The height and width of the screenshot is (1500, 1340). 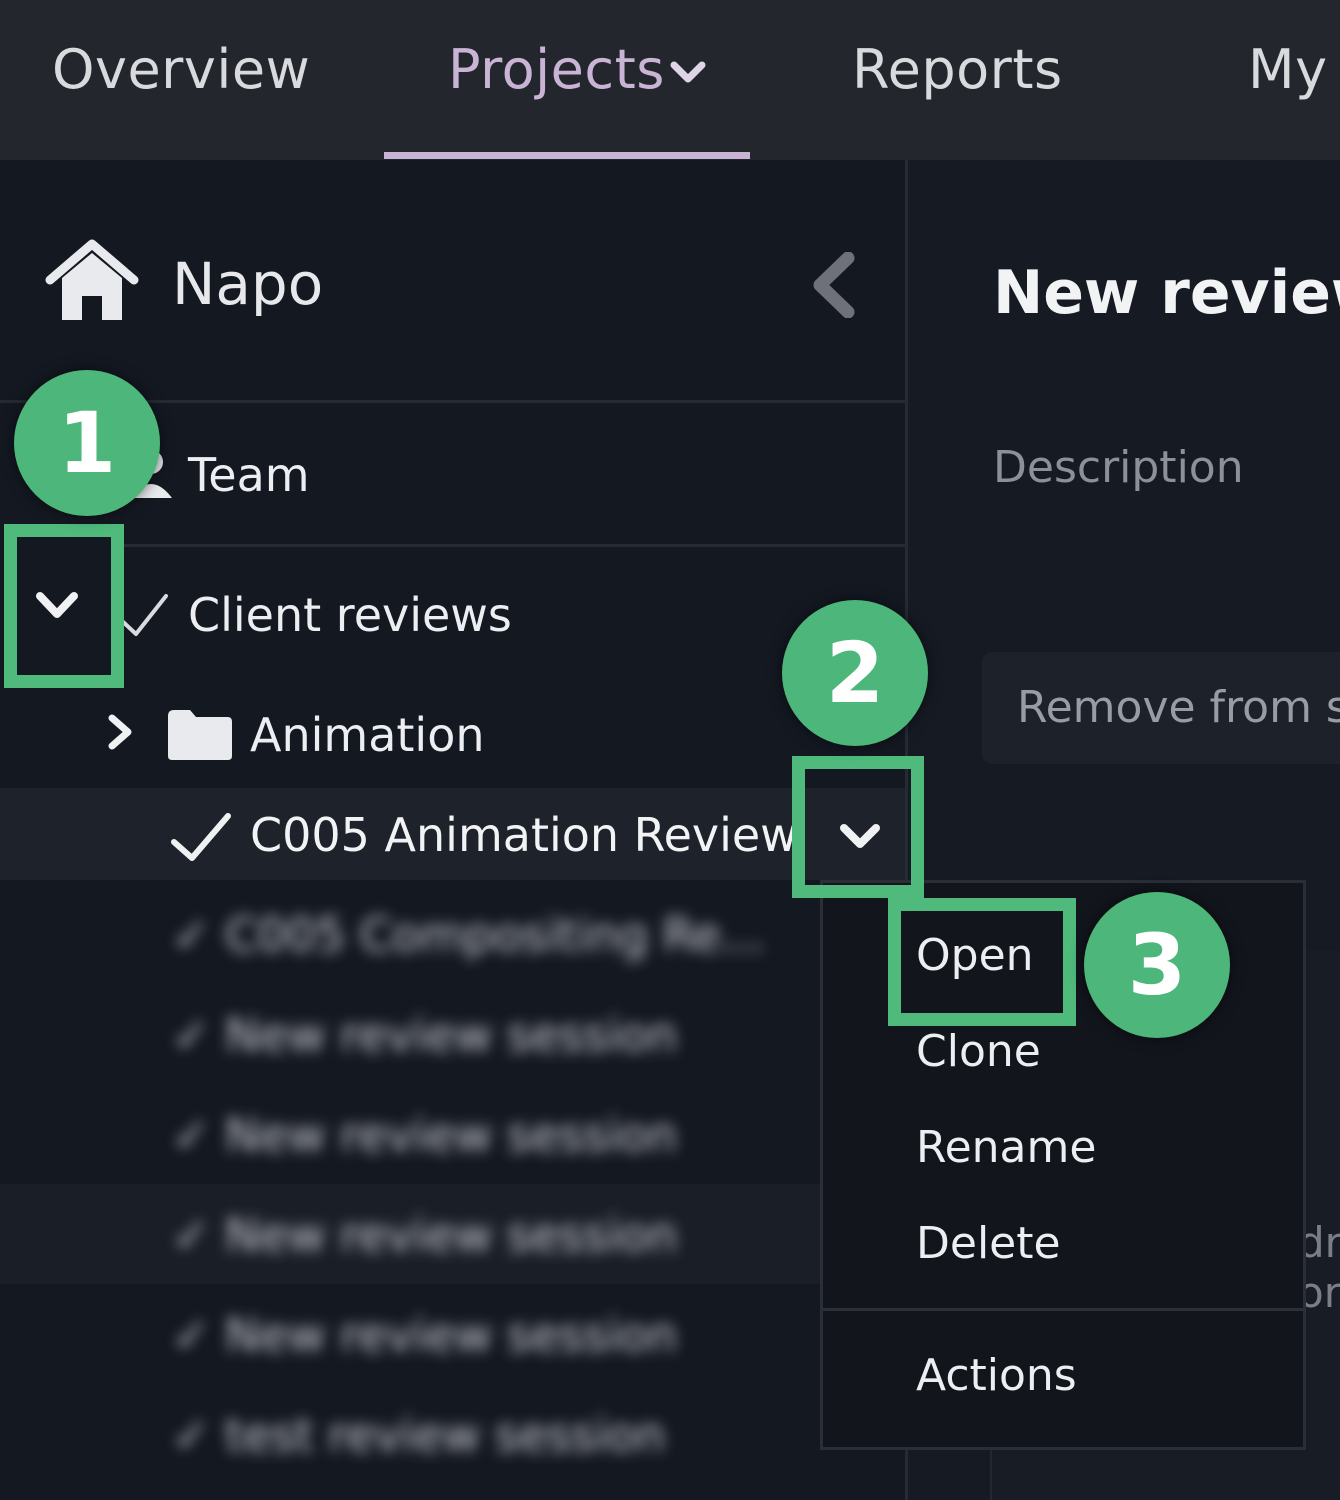 I want to click on step2-badge: 2, so click(x=855, y=673).